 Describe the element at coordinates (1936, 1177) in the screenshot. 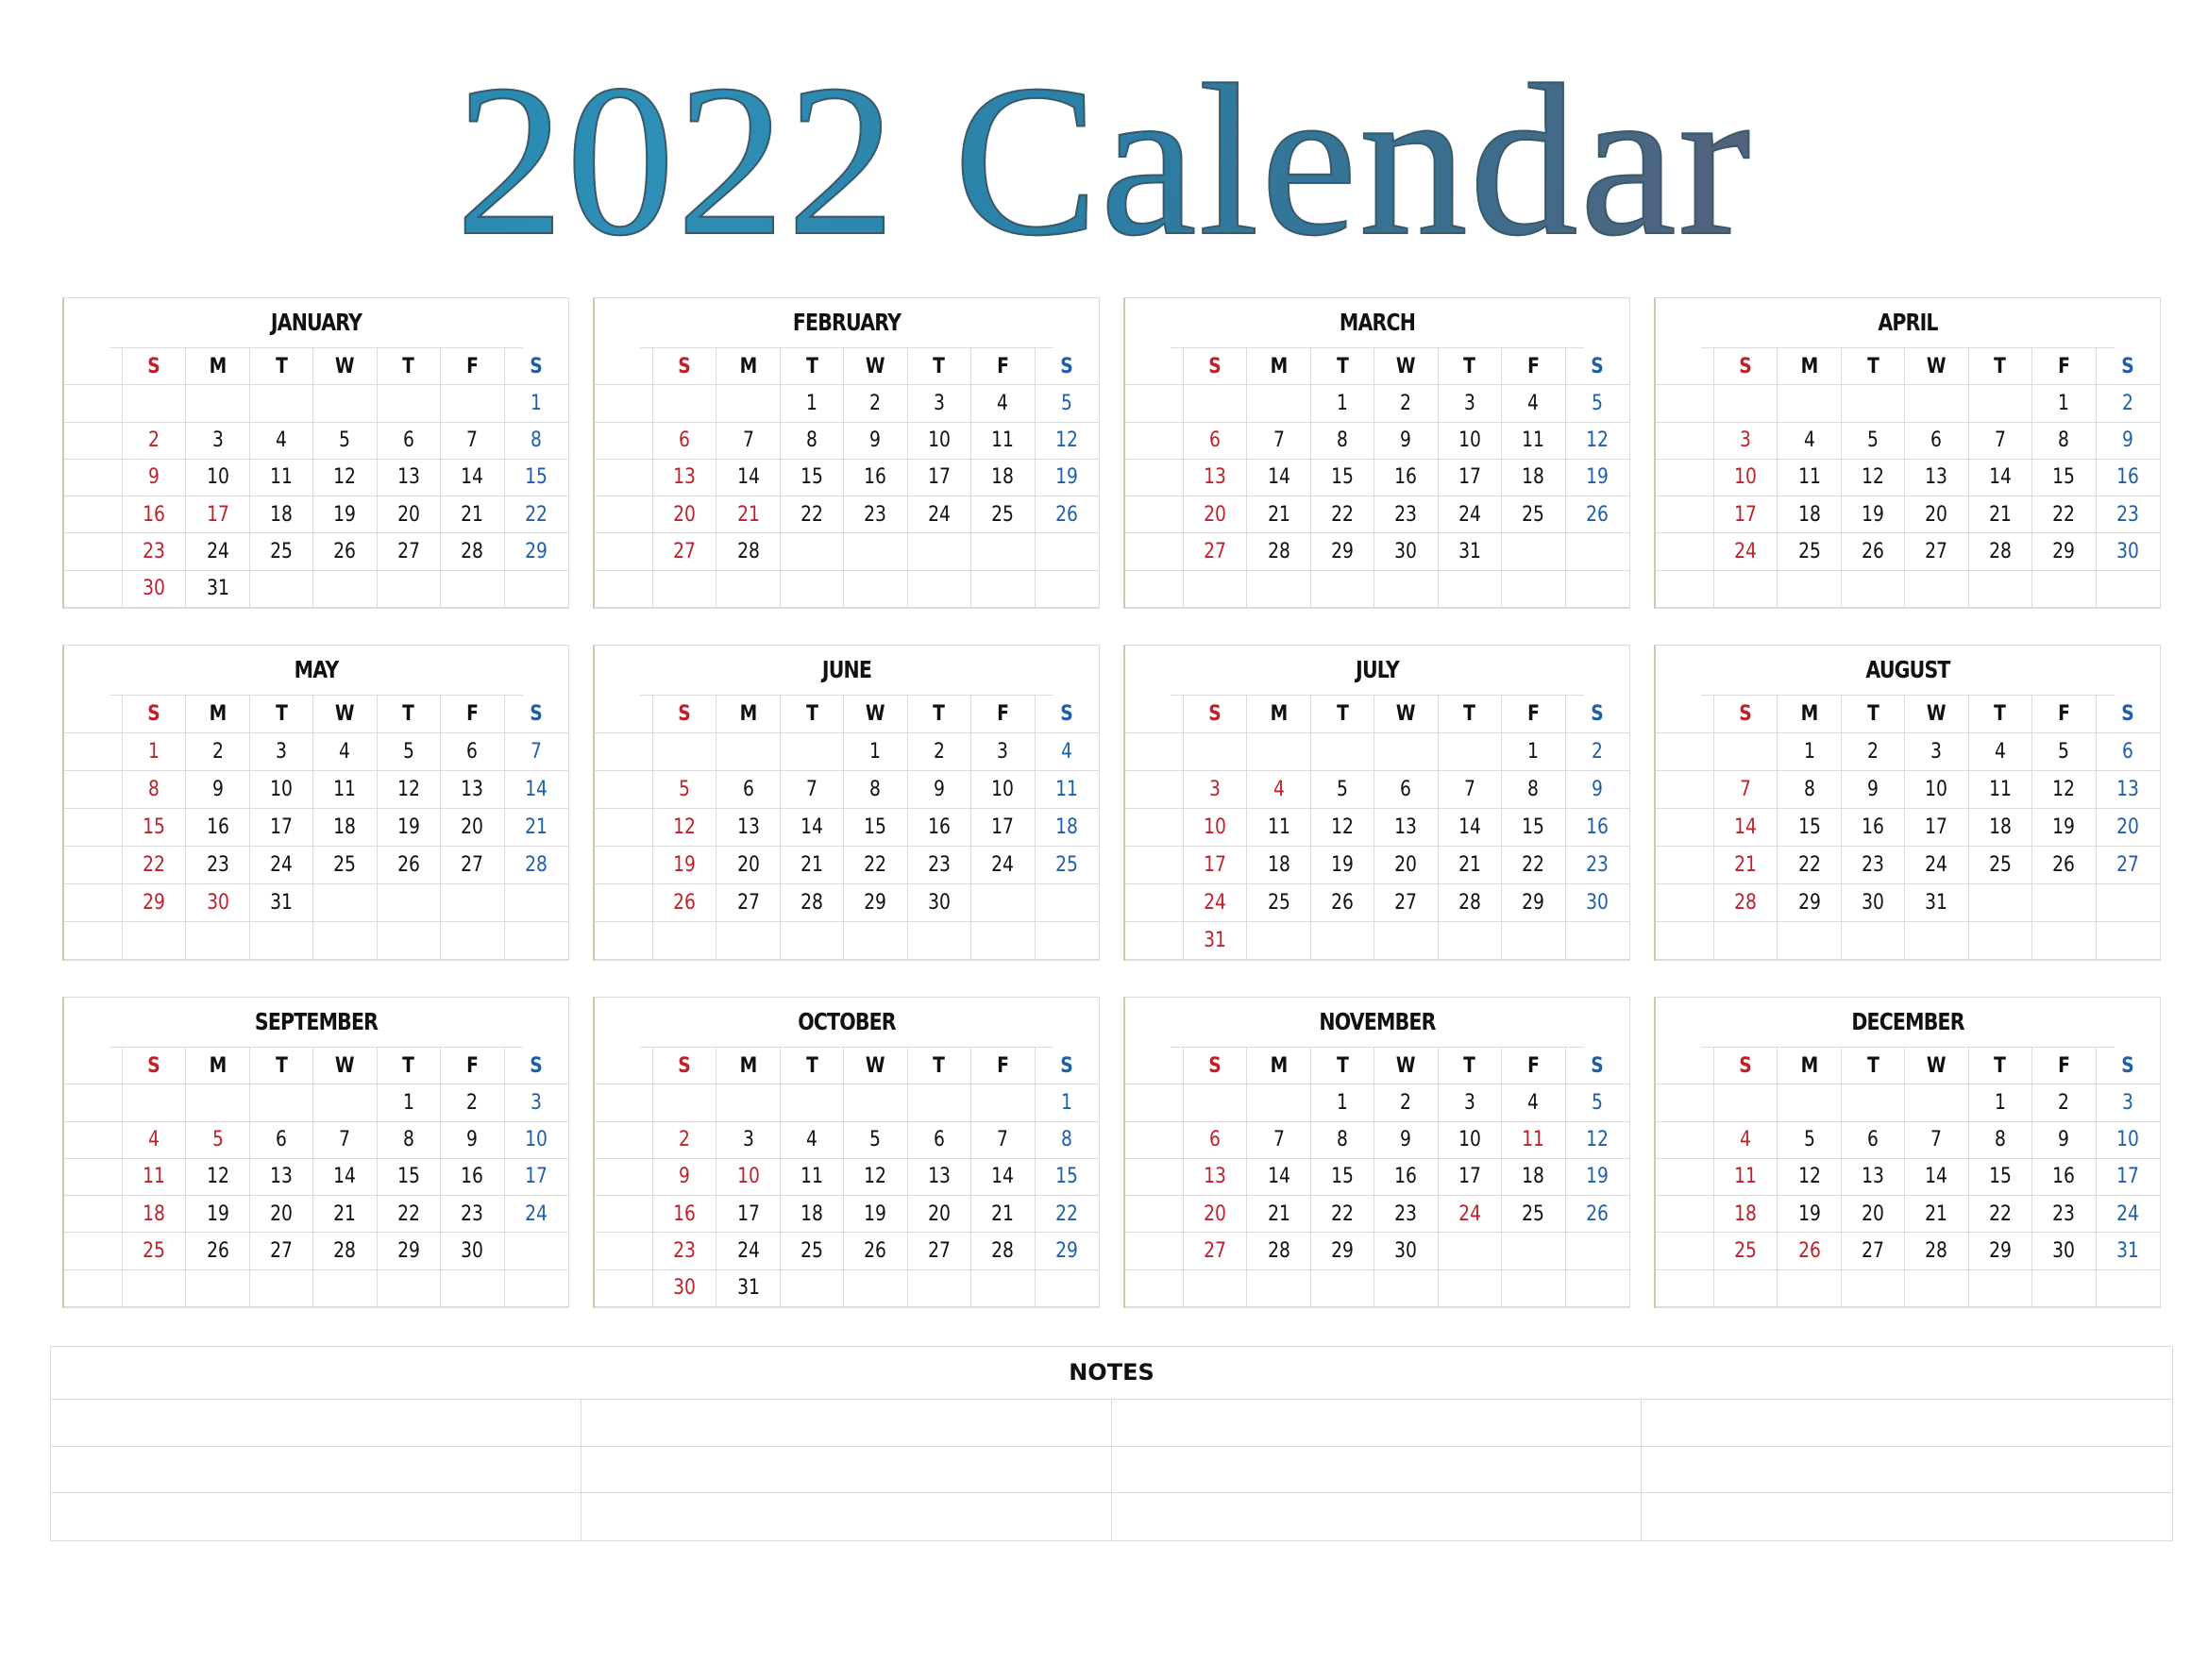

I see `day-number: 14` at that location.